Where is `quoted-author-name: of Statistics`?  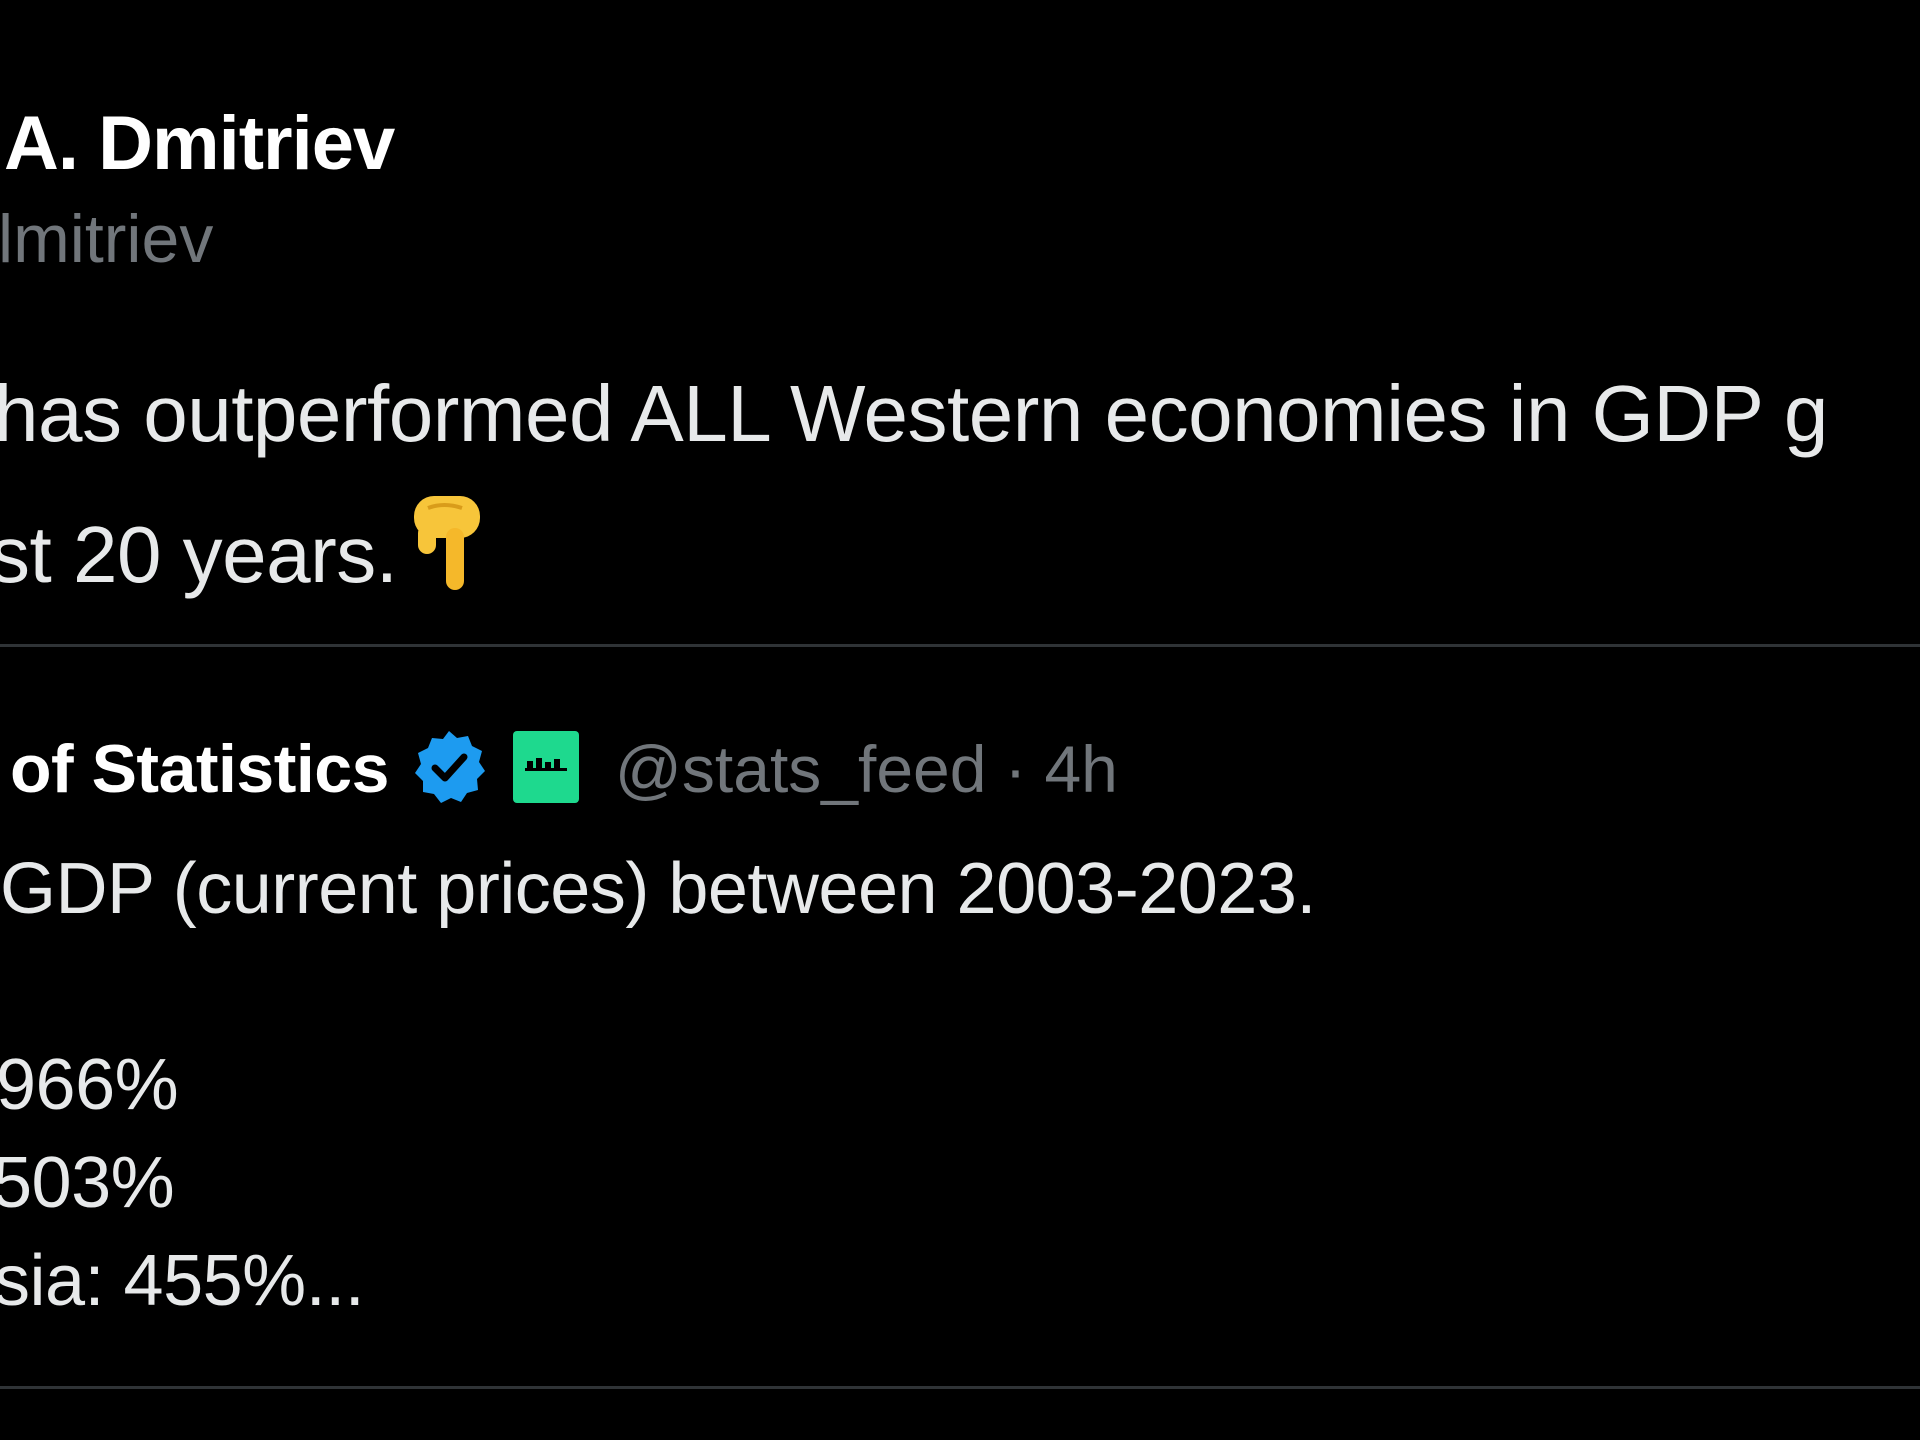 quoted-author-name: of Statistics is located at coordinates (199, 769).